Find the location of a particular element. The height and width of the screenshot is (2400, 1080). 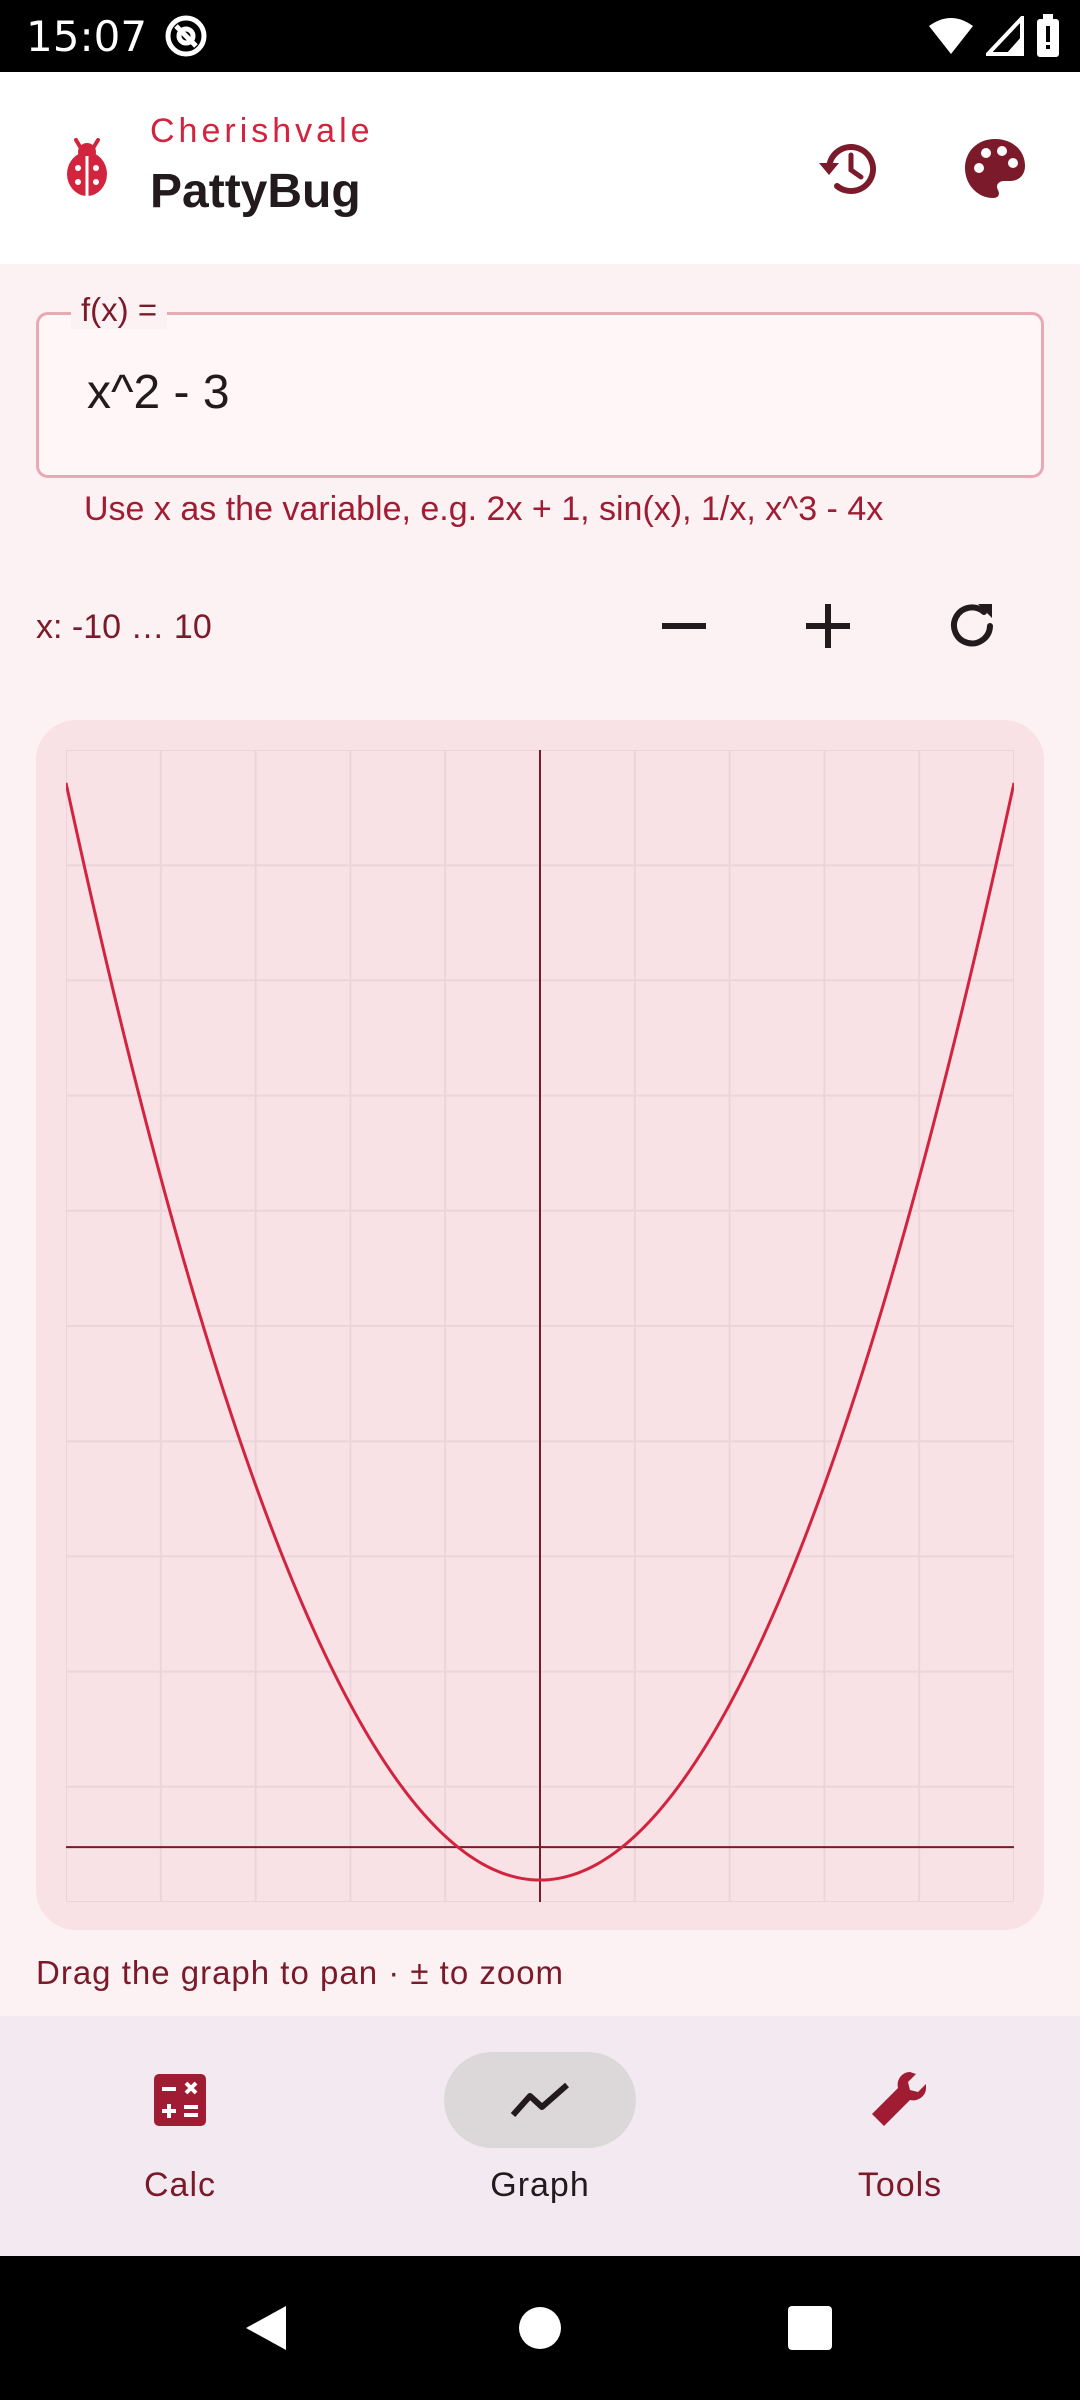

zoom-out-icon is located at coordinates (684, 626).